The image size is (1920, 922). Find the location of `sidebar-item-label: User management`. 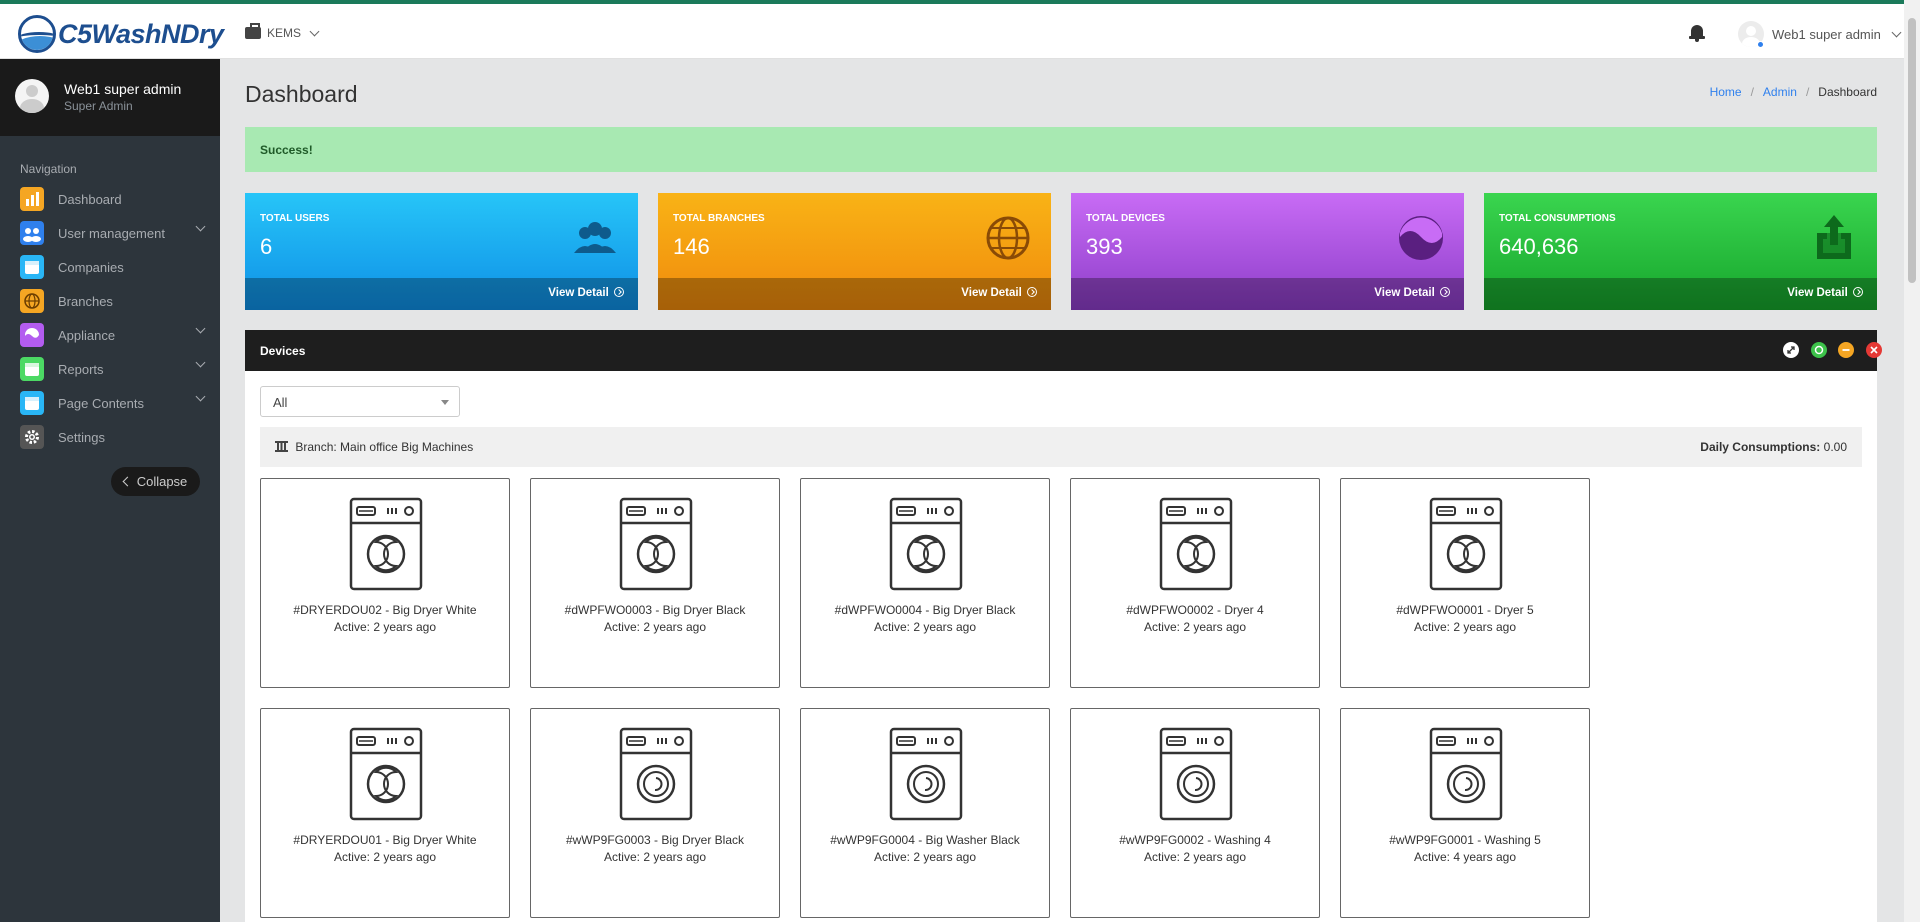

sidebar-item-label: User management is located at coordinates (111, 233).